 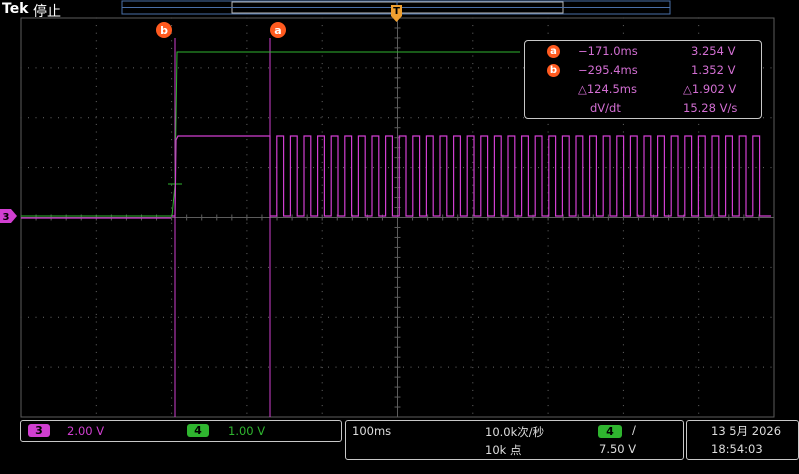 I want to click on trigger-level: 7.50 V, so click(x=617, y=449).